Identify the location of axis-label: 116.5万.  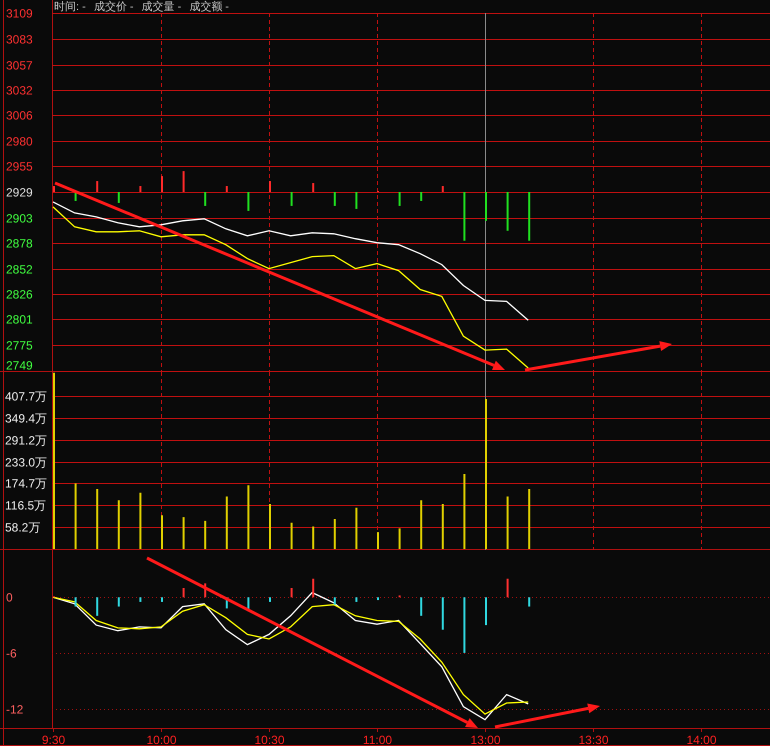
(25, 505).